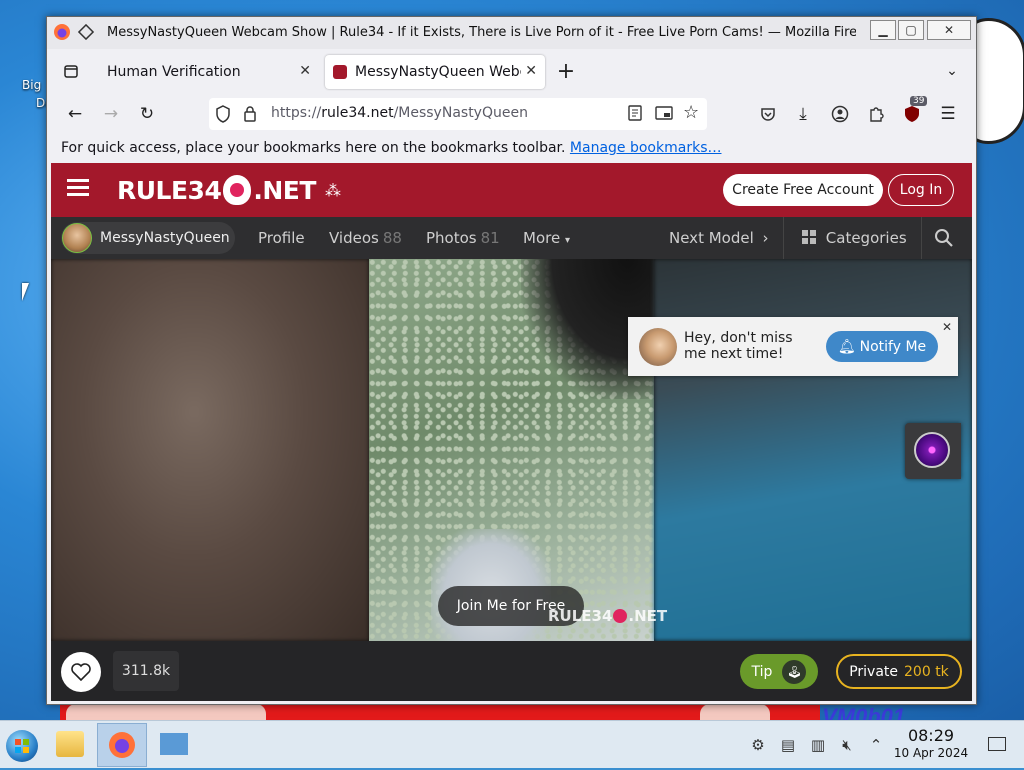 This screenshot has height=770, width=1024. Describe the element at coordinates (86, 32) in the screenshot. I see `window-menu-icon` at that location.